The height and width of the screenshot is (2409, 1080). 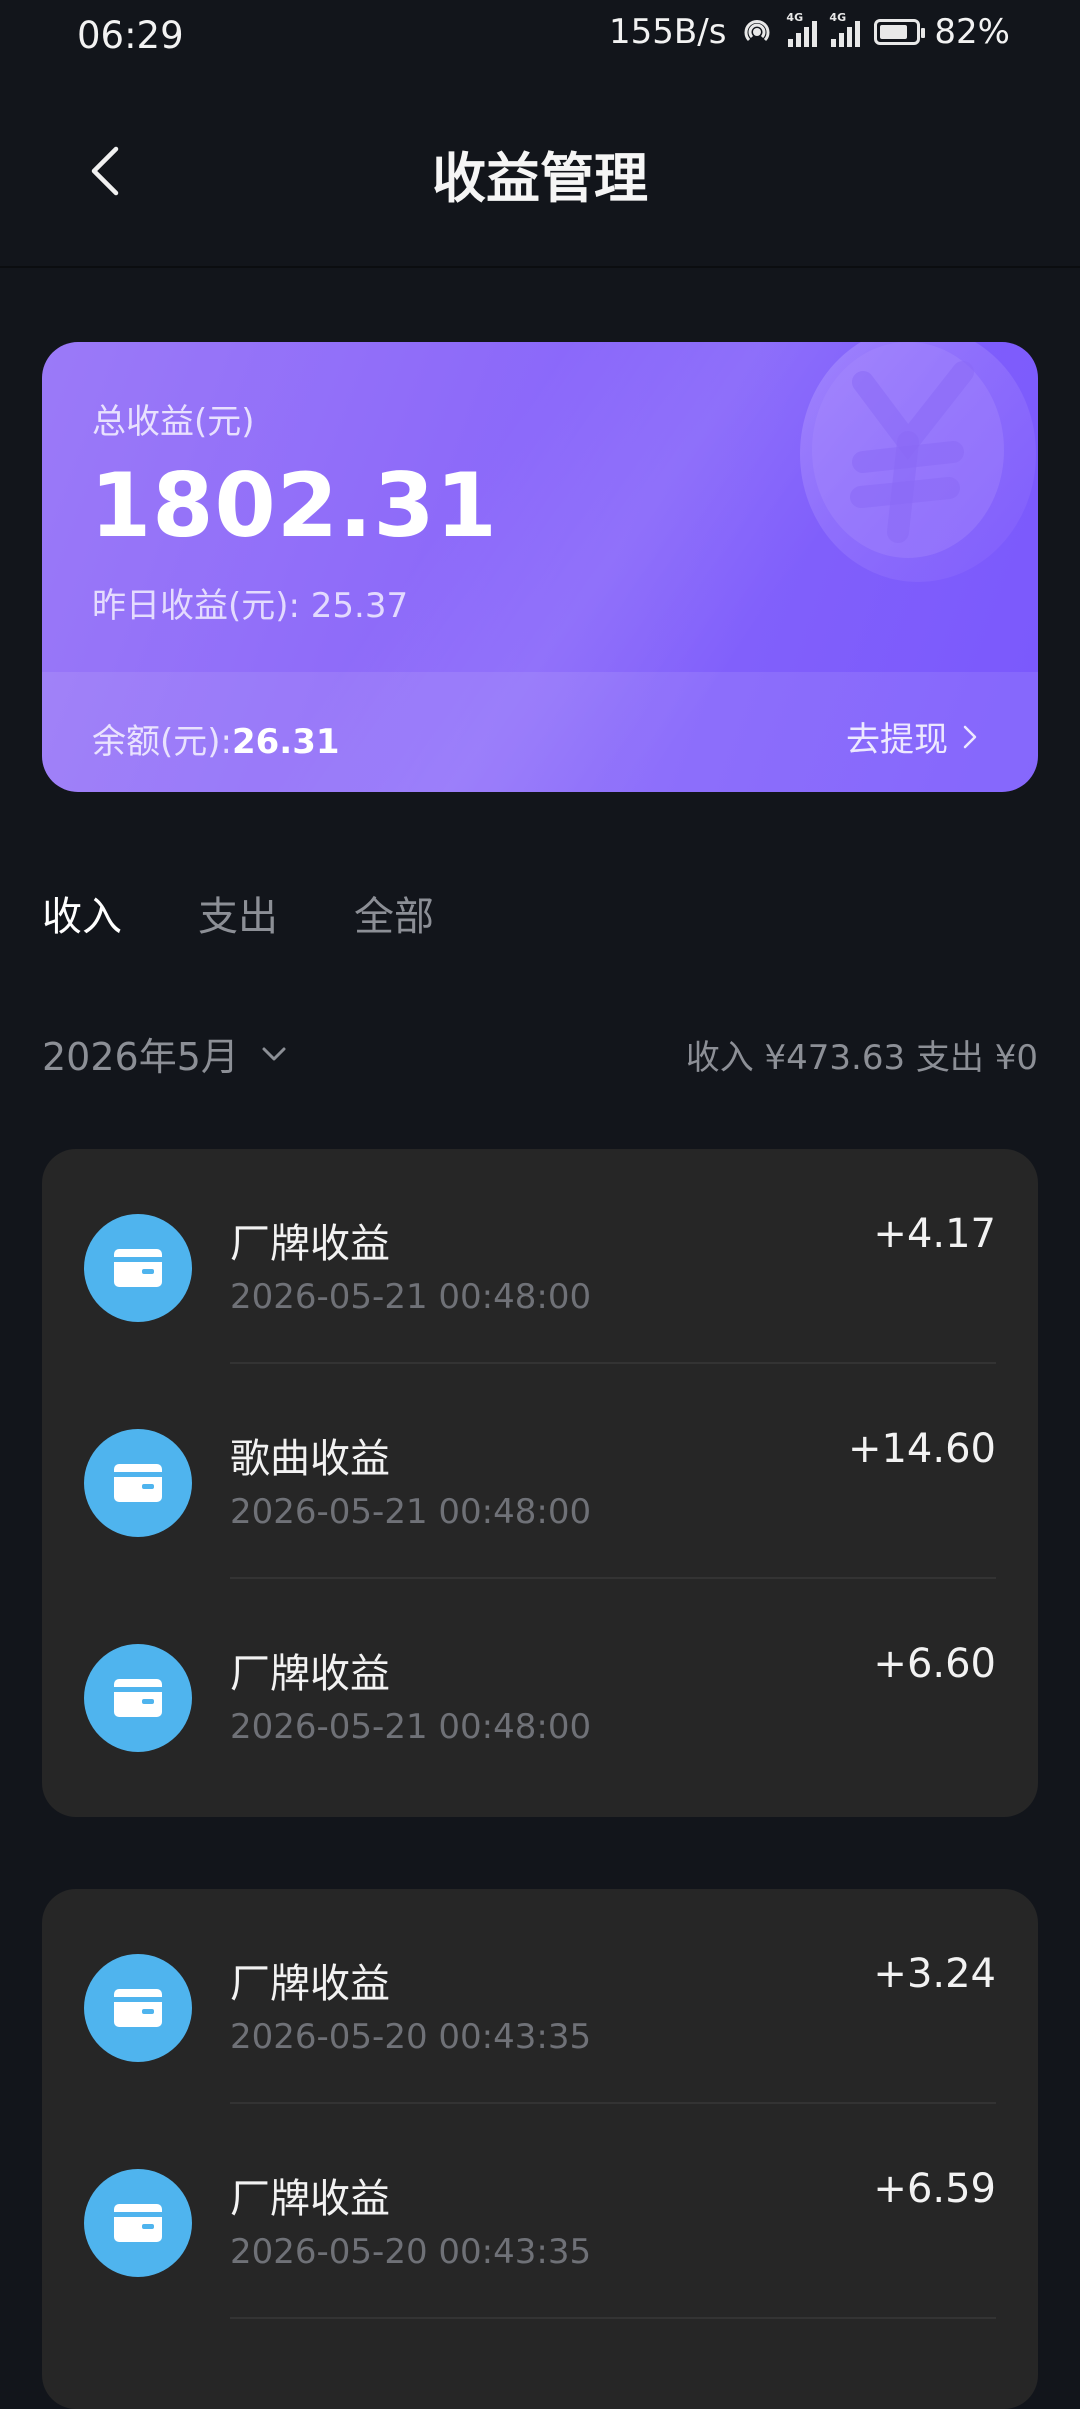 I want to click on status-bar: 06:29 155B/s 4G 4G 82%, so click(x=540, y=38).